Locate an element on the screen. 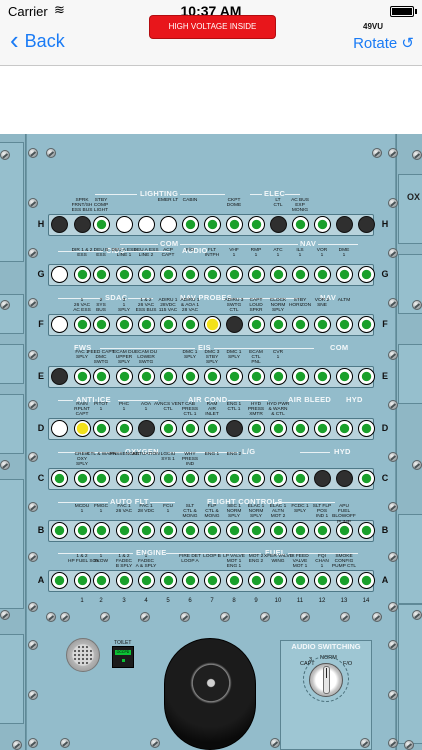  audio-switching-knob is located at coordinates (326, 680).